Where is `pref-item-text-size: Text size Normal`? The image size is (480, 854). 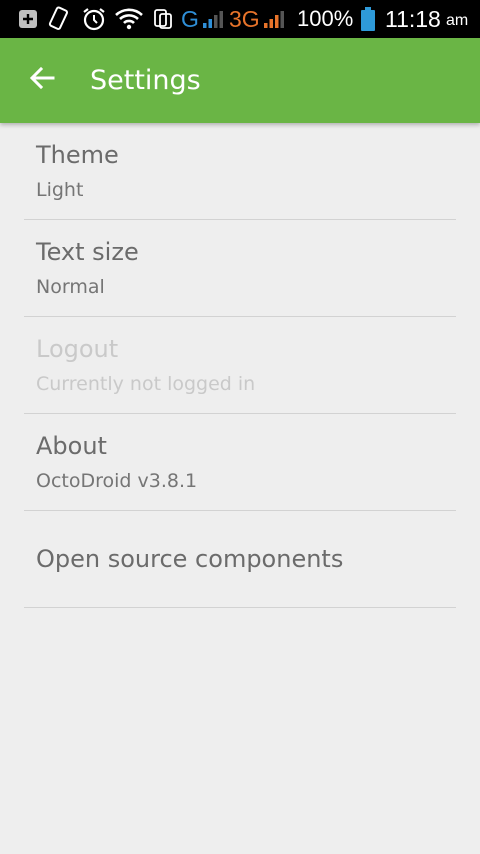
pref-item-text-size: Text size Normal is located at coordinates (240, 268).